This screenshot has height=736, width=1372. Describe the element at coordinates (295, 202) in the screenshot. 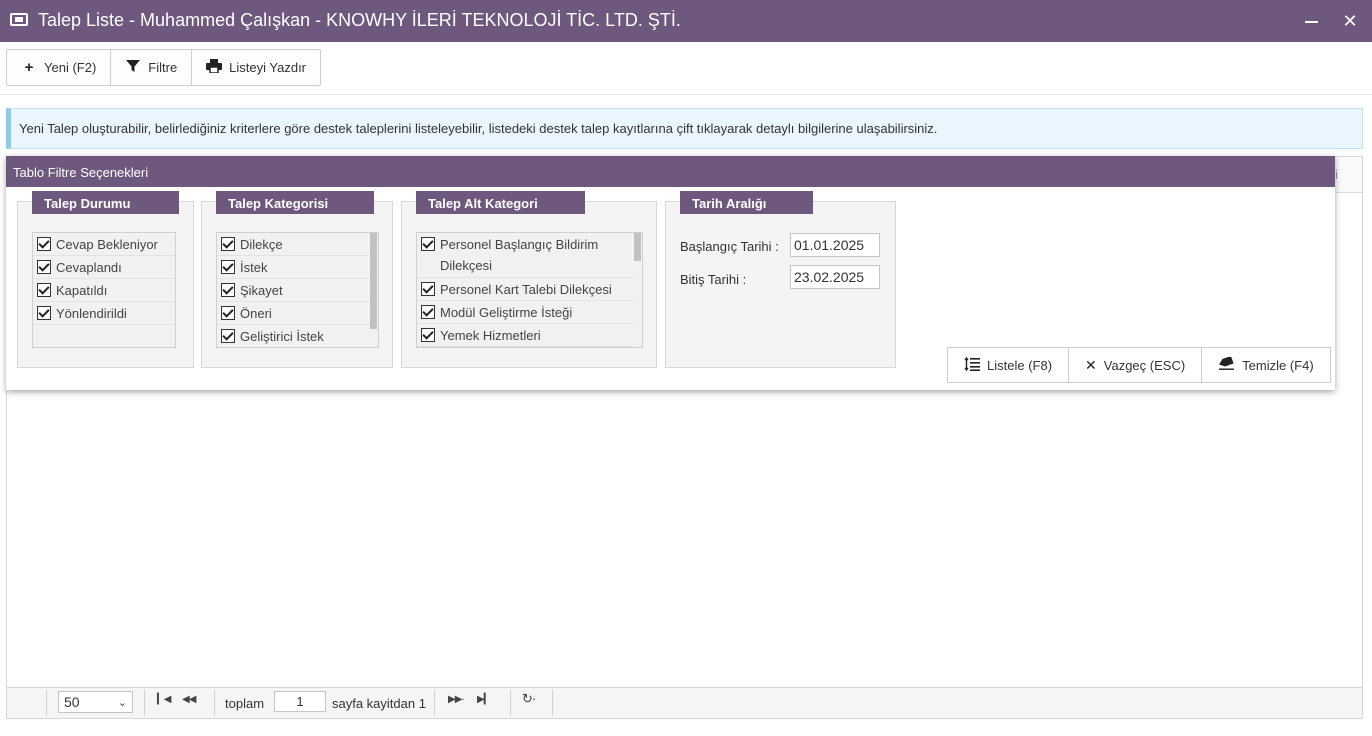

I see `category-group-title: Talep Kategorisi` at that location.